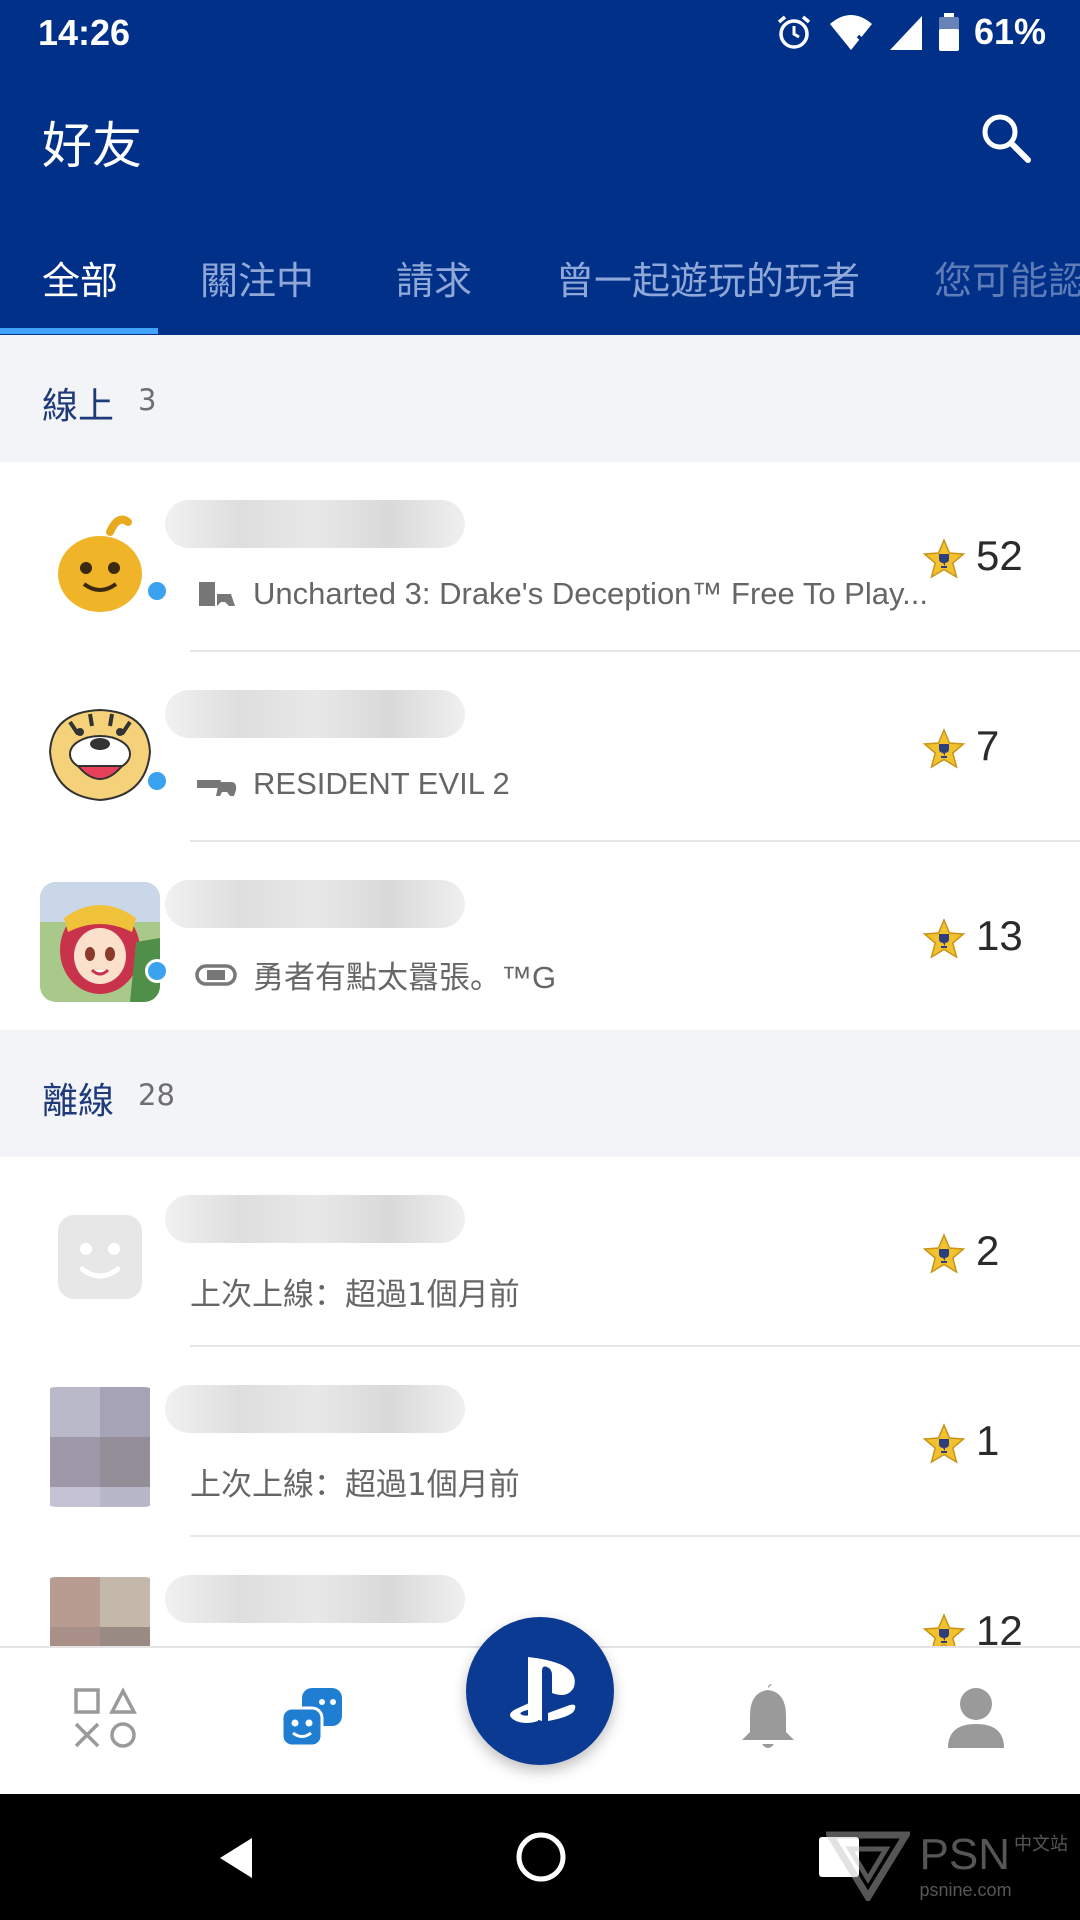 This screenshot has width=1080, height=1920. I want to click on tab-indicator, so click(79, 331).